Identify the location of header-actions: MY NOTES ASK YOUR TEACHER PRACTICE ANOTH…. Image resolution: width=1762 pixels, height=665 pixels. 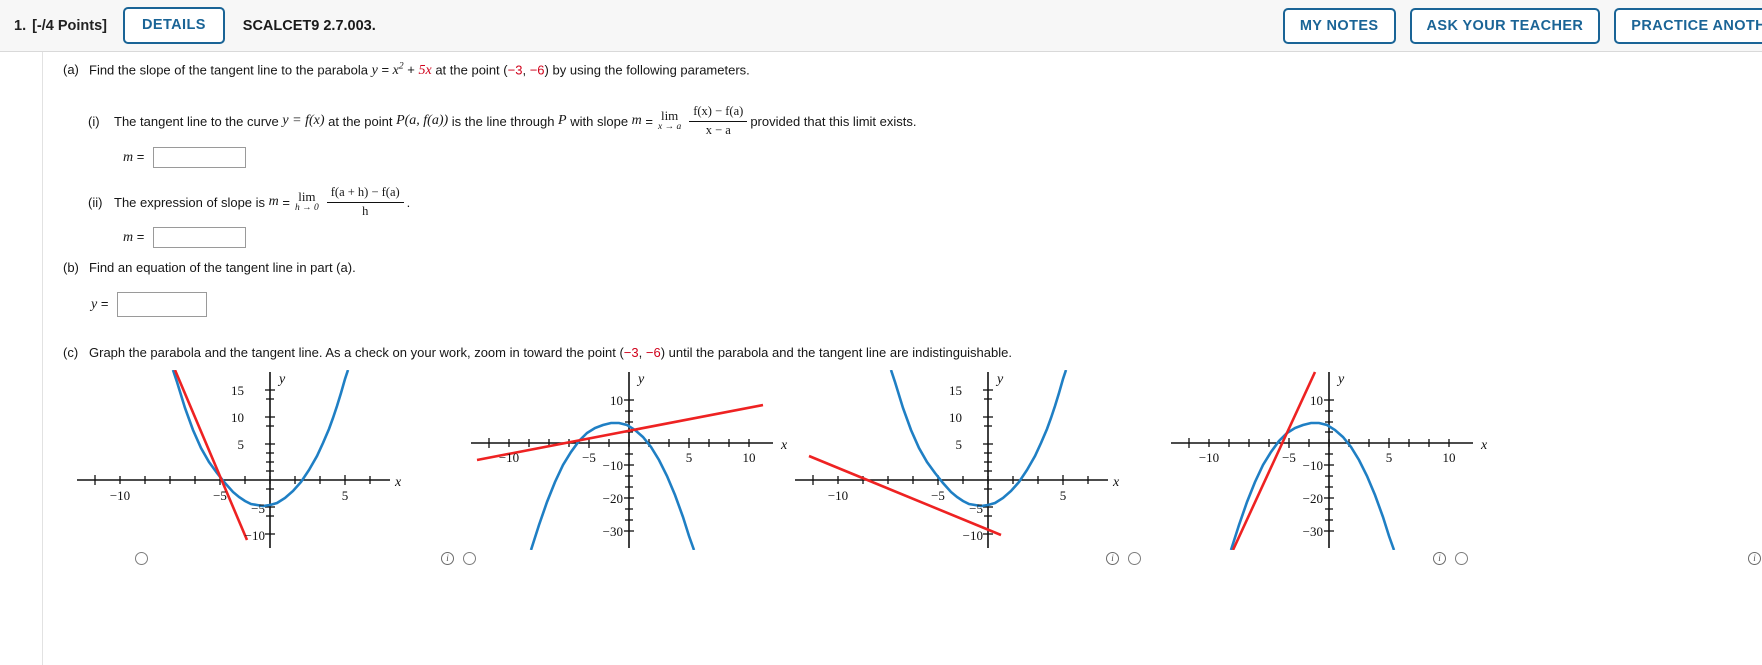
(1522, 26).